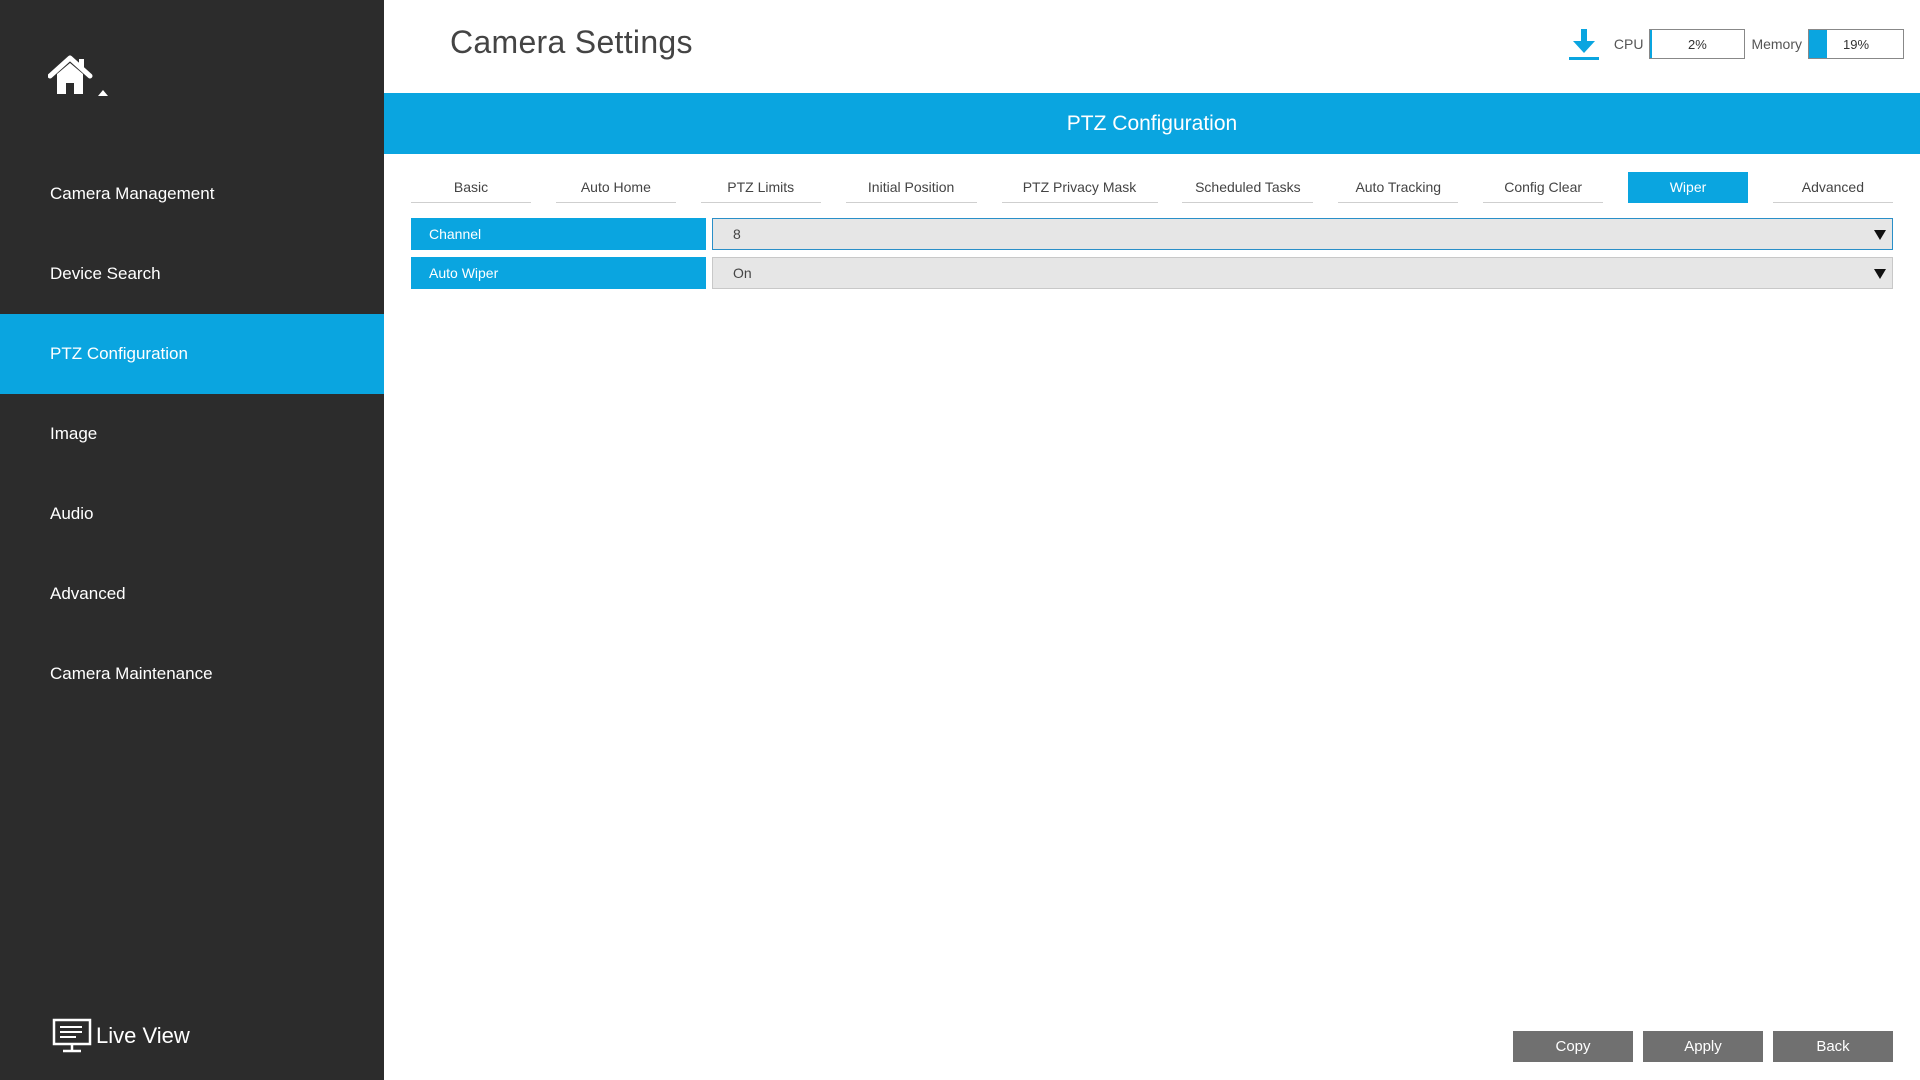 The width and height of the screenshot is (1920, 1080). I want to click on live-view-label: Live View, so click(143, 1035).